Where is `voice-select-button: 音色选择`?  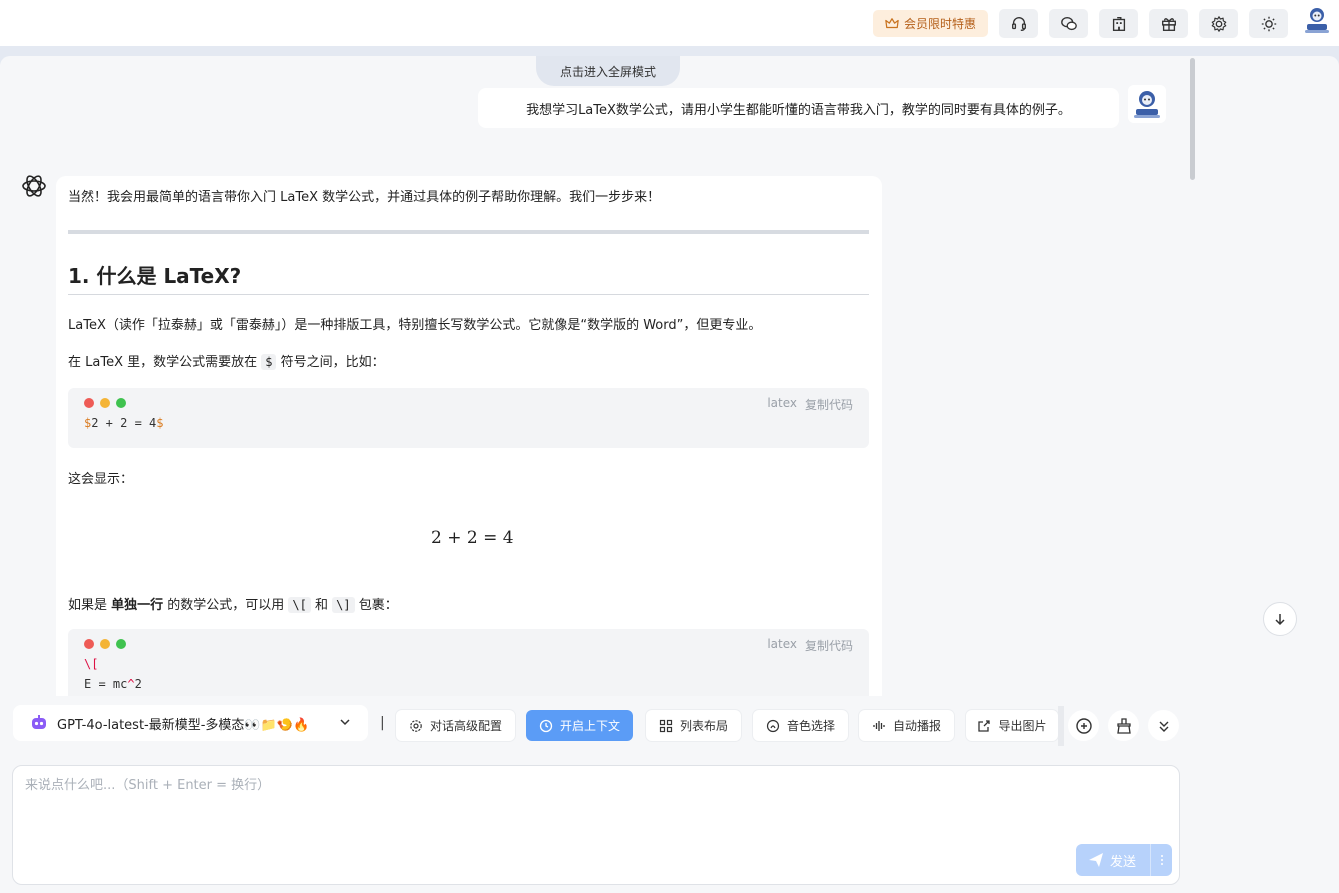 voice-select-button: 音色选择 is located at coordinates (800, 725).